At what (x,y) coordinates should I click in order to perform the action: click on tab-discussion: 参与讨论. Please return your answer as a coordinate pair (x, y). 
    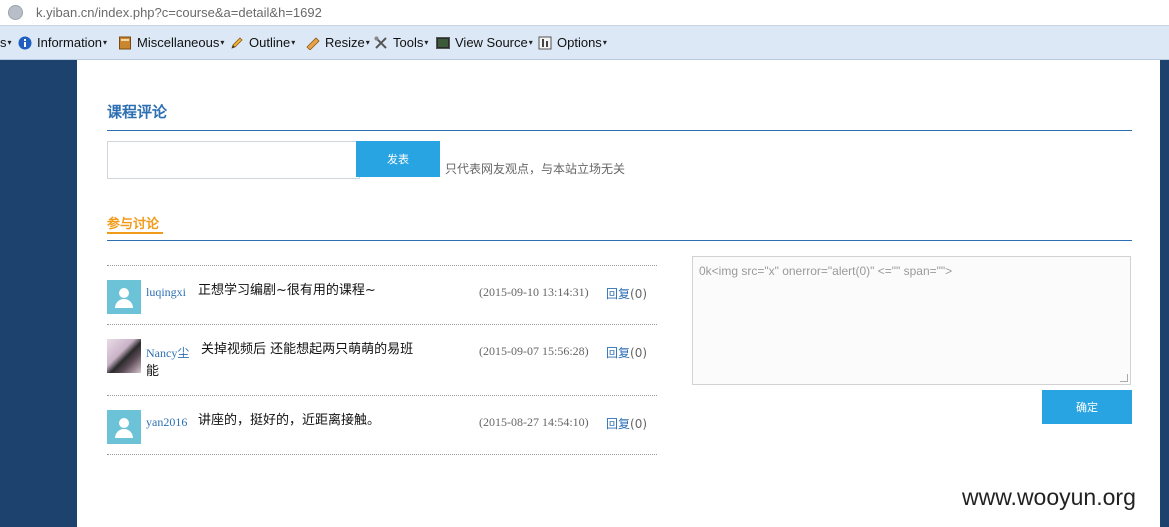
    Looking at the image, I should click on (133, 222).